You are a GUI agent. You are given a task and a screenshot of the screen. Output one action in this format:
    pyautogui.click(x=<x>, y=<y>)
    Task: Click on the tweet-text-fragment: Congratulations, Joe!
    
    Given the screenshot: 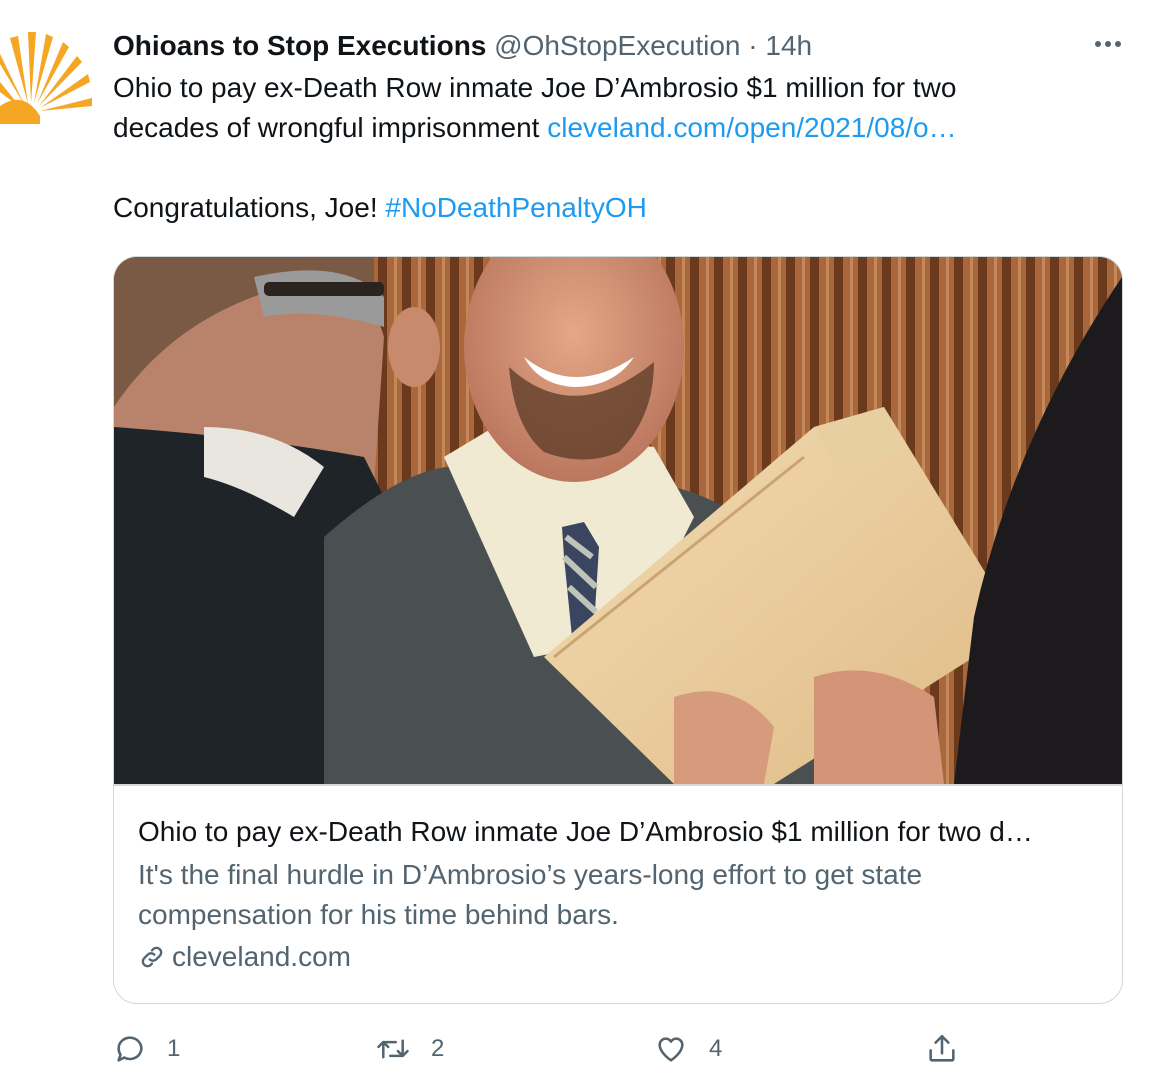 What is the action you would take?
    pyautogui.click(x=245, y=207)
    